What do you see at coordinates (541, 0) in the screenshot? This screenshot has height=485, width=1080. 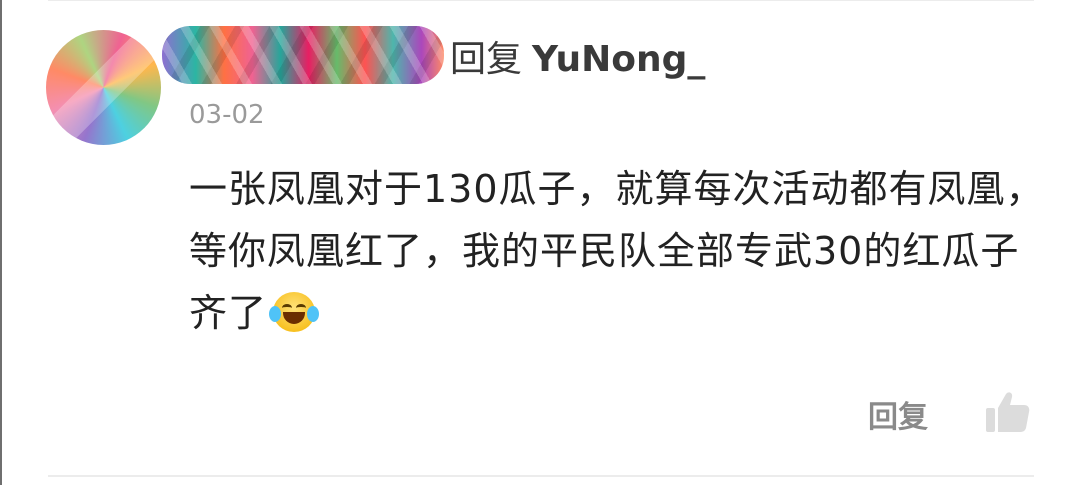 I see `top-divider` at bounding box center [541, 0].